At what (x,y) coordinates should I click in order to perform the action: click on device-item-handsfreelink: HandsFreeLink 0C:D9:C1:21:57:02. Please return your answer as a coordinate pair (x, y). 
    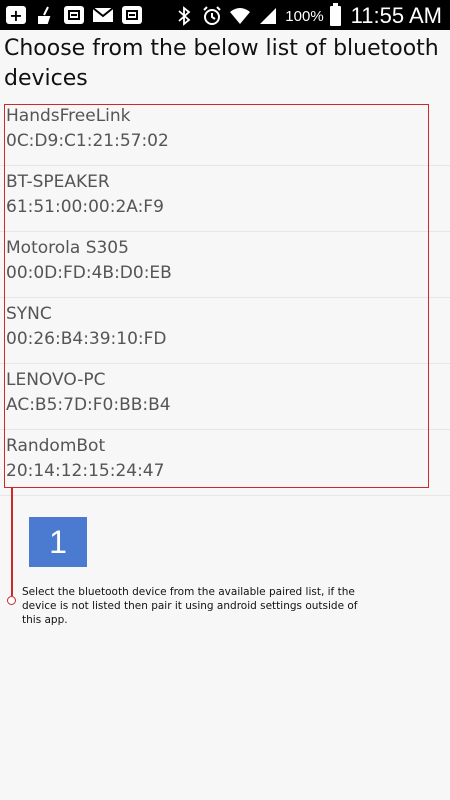
    Looking at the image, I should click on (225, 133).